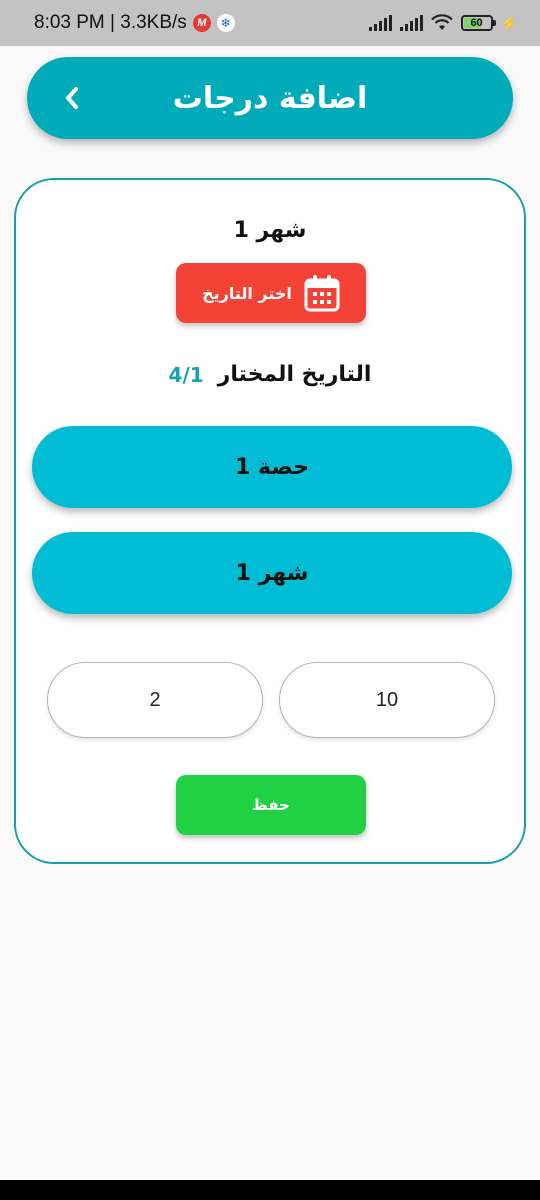  I want to click on back-button, so click(72, 98).